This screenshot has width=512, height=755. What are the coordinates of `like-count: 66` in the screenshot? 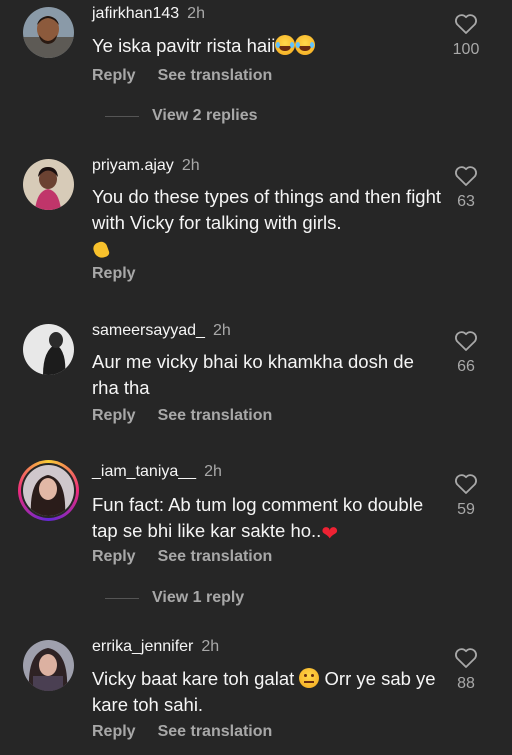 It's located at (466, 366).